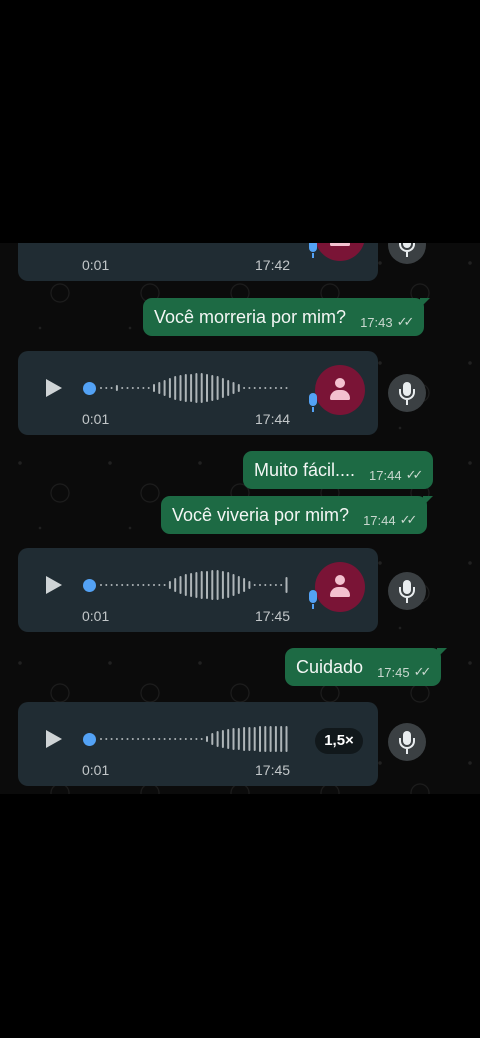 The width and height of the screenshot is (480, 1038). Describe the element at coordinates (273, 265) in the screenshot. I see `message-time: 17:42` at that location.